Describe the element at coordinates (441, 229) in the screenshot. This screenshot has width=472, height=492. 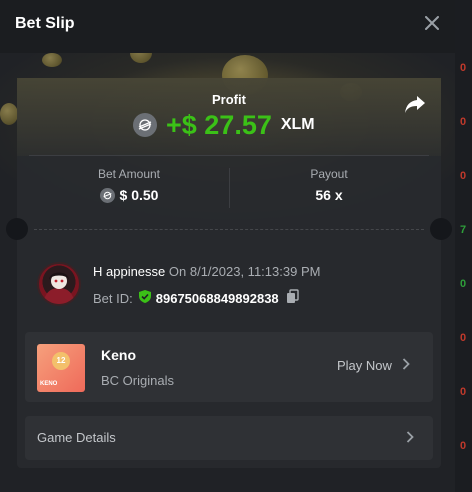
I see `ticket-notch-right` at that location.